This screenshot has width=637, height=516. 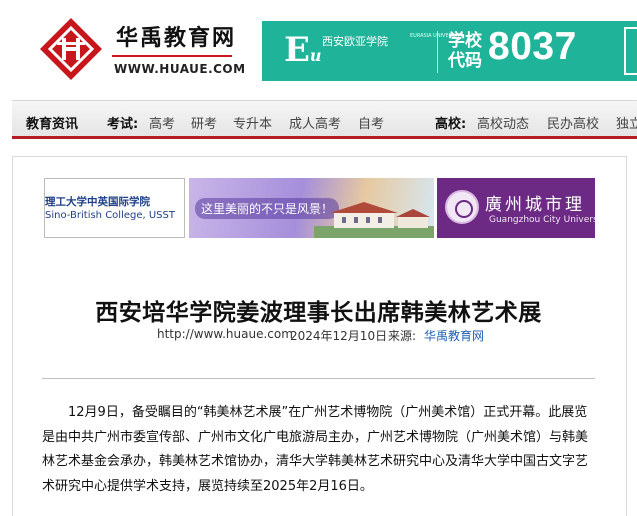 What do you see at coordinates (535, 205) in the screenshot?
I see `gz-ad-title: 廣州城市理` at bounding box center [535, 205].